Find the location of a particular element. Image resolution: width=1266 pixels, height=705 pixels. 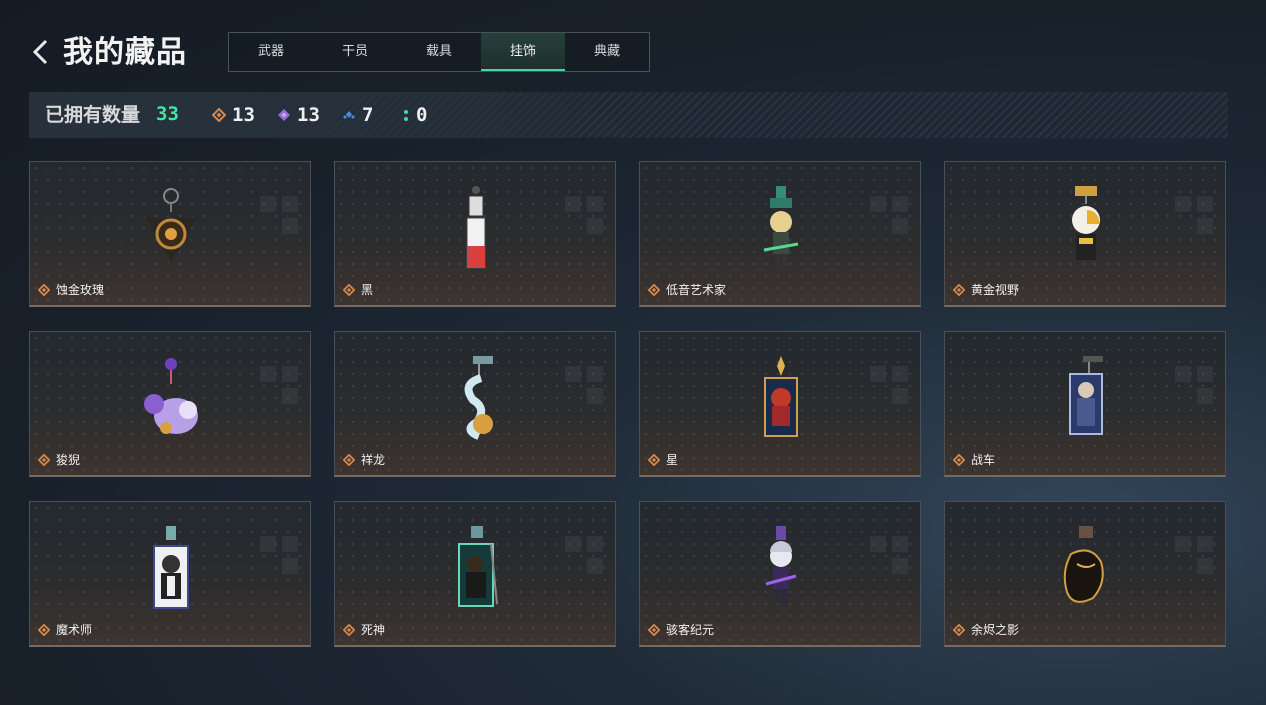

page-title: 我的藏品 is located at coordinates (125, 52).